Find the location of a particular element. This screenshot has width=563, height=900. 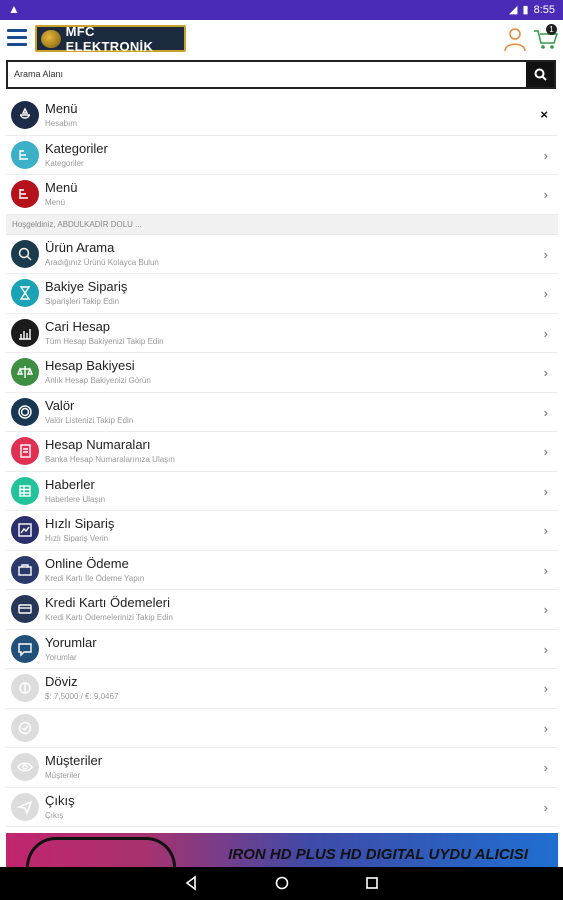

menu-item-subtitle: Müşteriler is located at coordinates (63, 775).